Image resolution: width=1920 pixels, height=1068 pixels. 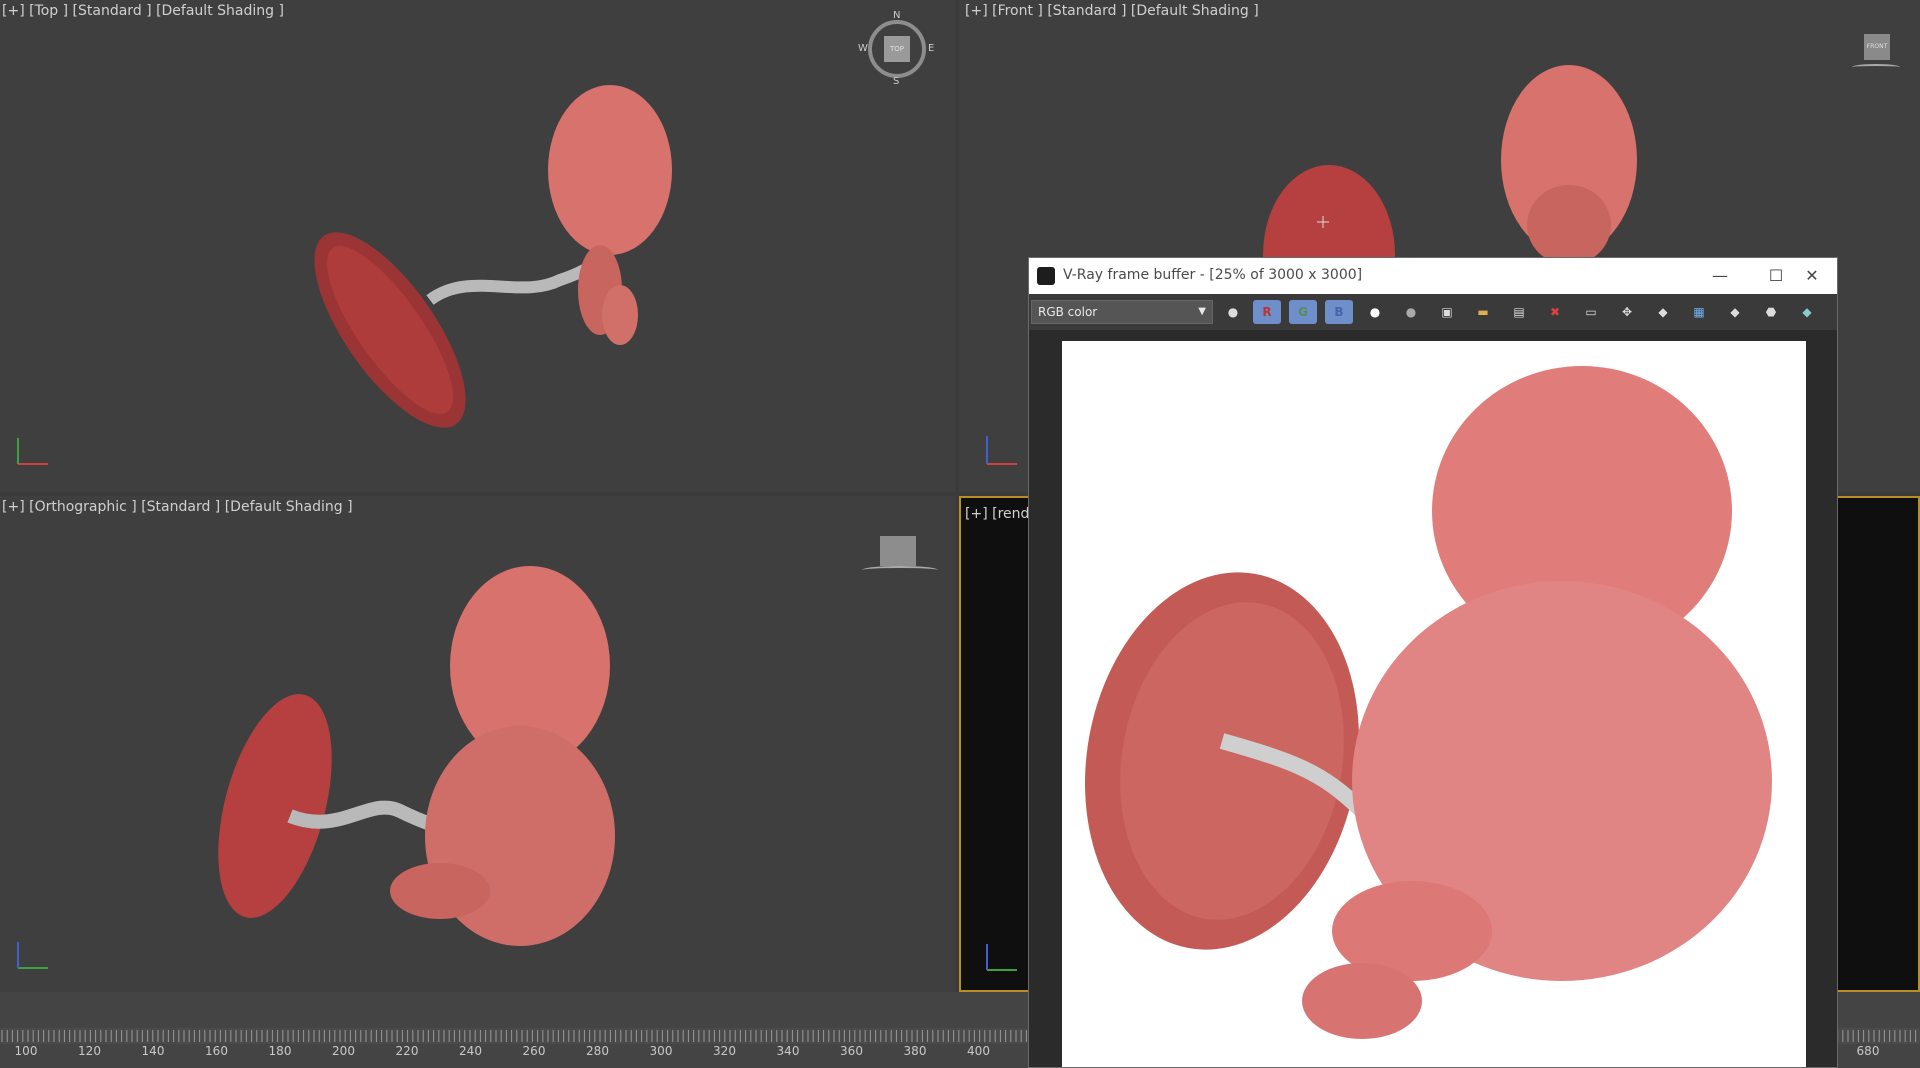 What do you see at coordinates (597, 1051) in the screenshot?
I see `timeline-tick: 280` at bounding box center [597, 1051].